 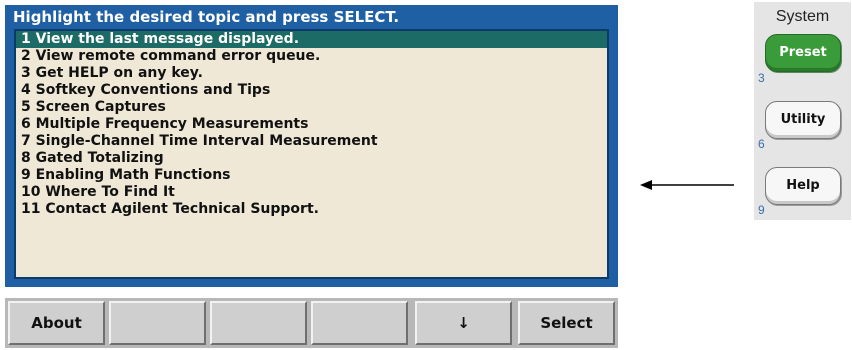 I want to click on help-topic-item-10: 10 Where To Find It, so click(x=311, y=192).